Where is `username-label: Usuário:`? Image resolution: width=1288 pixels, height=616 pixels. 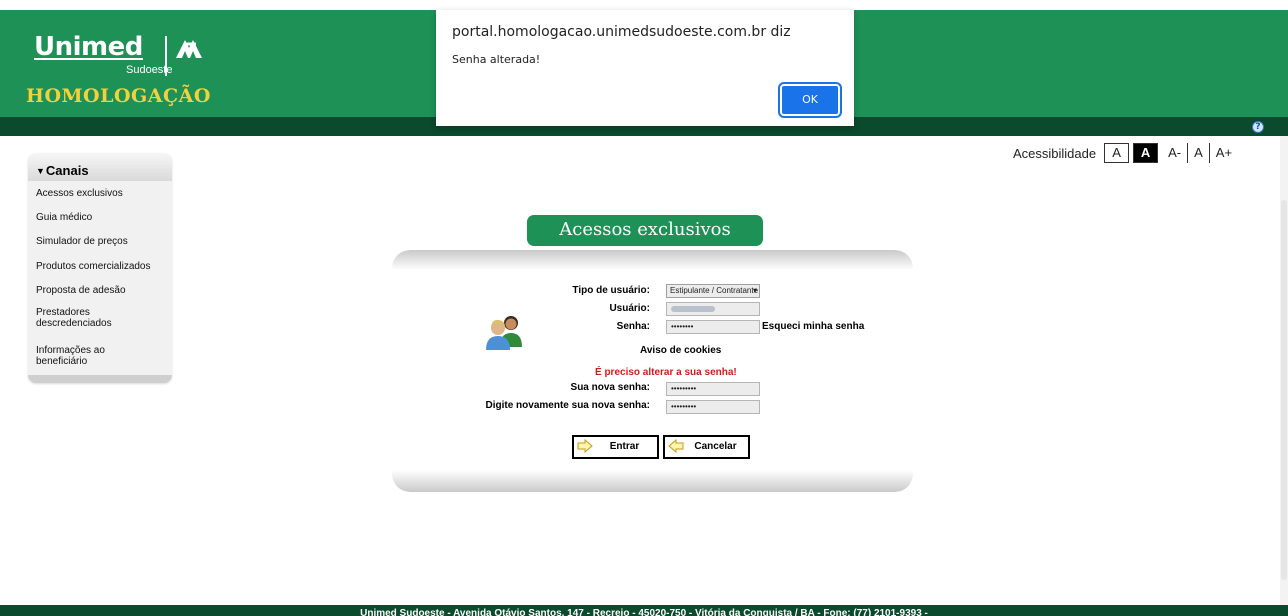
username-label: Usuário: is located at coordinates (629, 308).